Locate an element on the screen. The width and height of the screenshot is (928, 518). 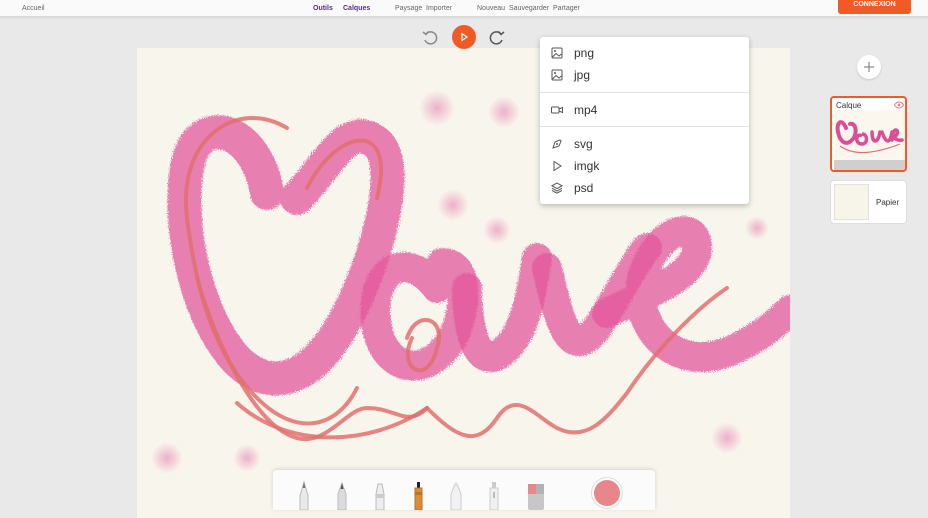
layer-thumbnail is located at coordinates (869, 135).